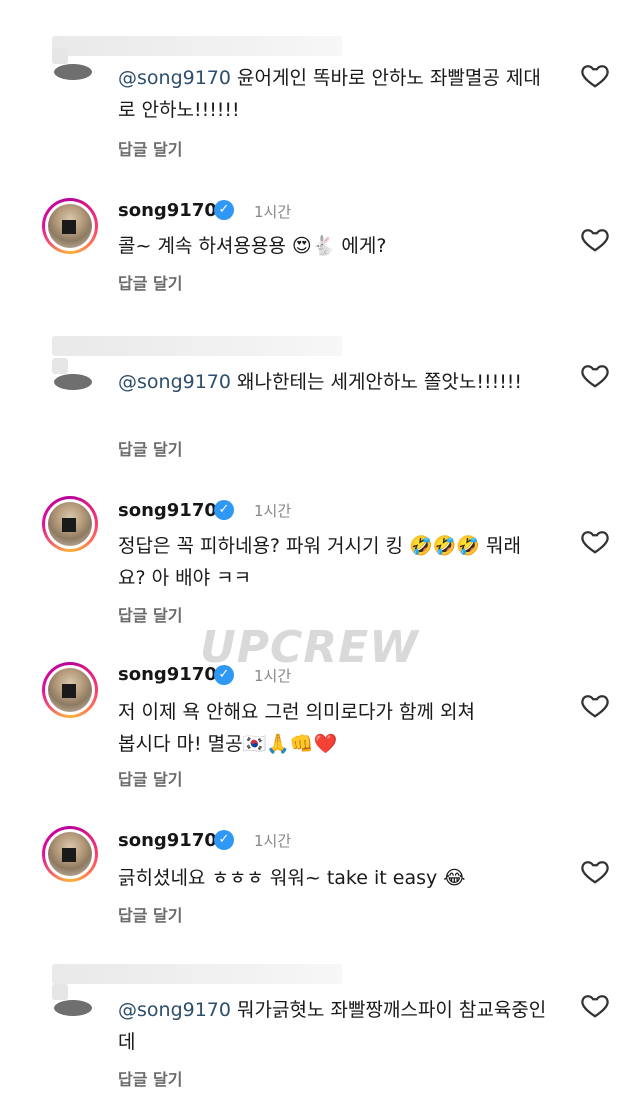 The height and width of the screenshot is (1118, 640). I want to click on comment-text: 저 이제 욕 안해요 그런 의미로다가 함께 외쳐봅시다 마! 멸공🇰🇷🙏👊❤️, so click(296, 728).